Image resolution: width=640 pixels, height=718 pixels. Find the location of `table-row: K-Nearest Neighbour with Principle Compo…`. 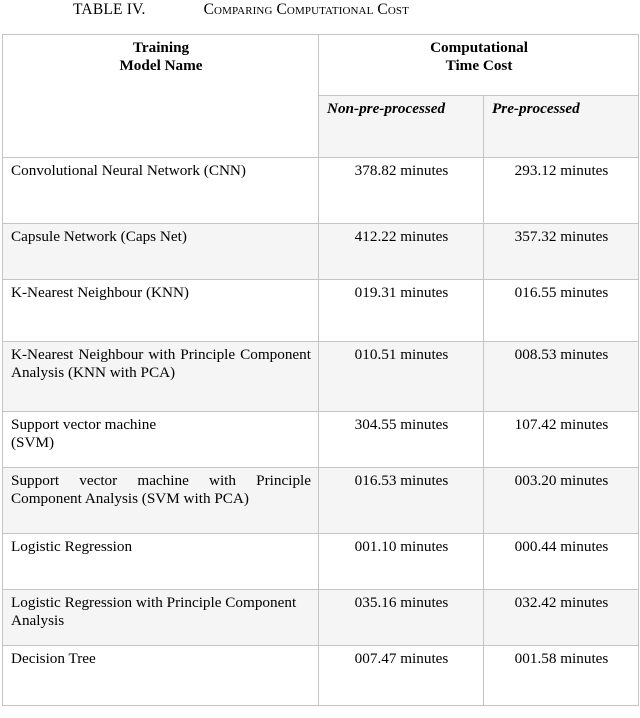

table-row: K-Nearest Neighbour with Principle Compo… is located at coordinates (321, 376).